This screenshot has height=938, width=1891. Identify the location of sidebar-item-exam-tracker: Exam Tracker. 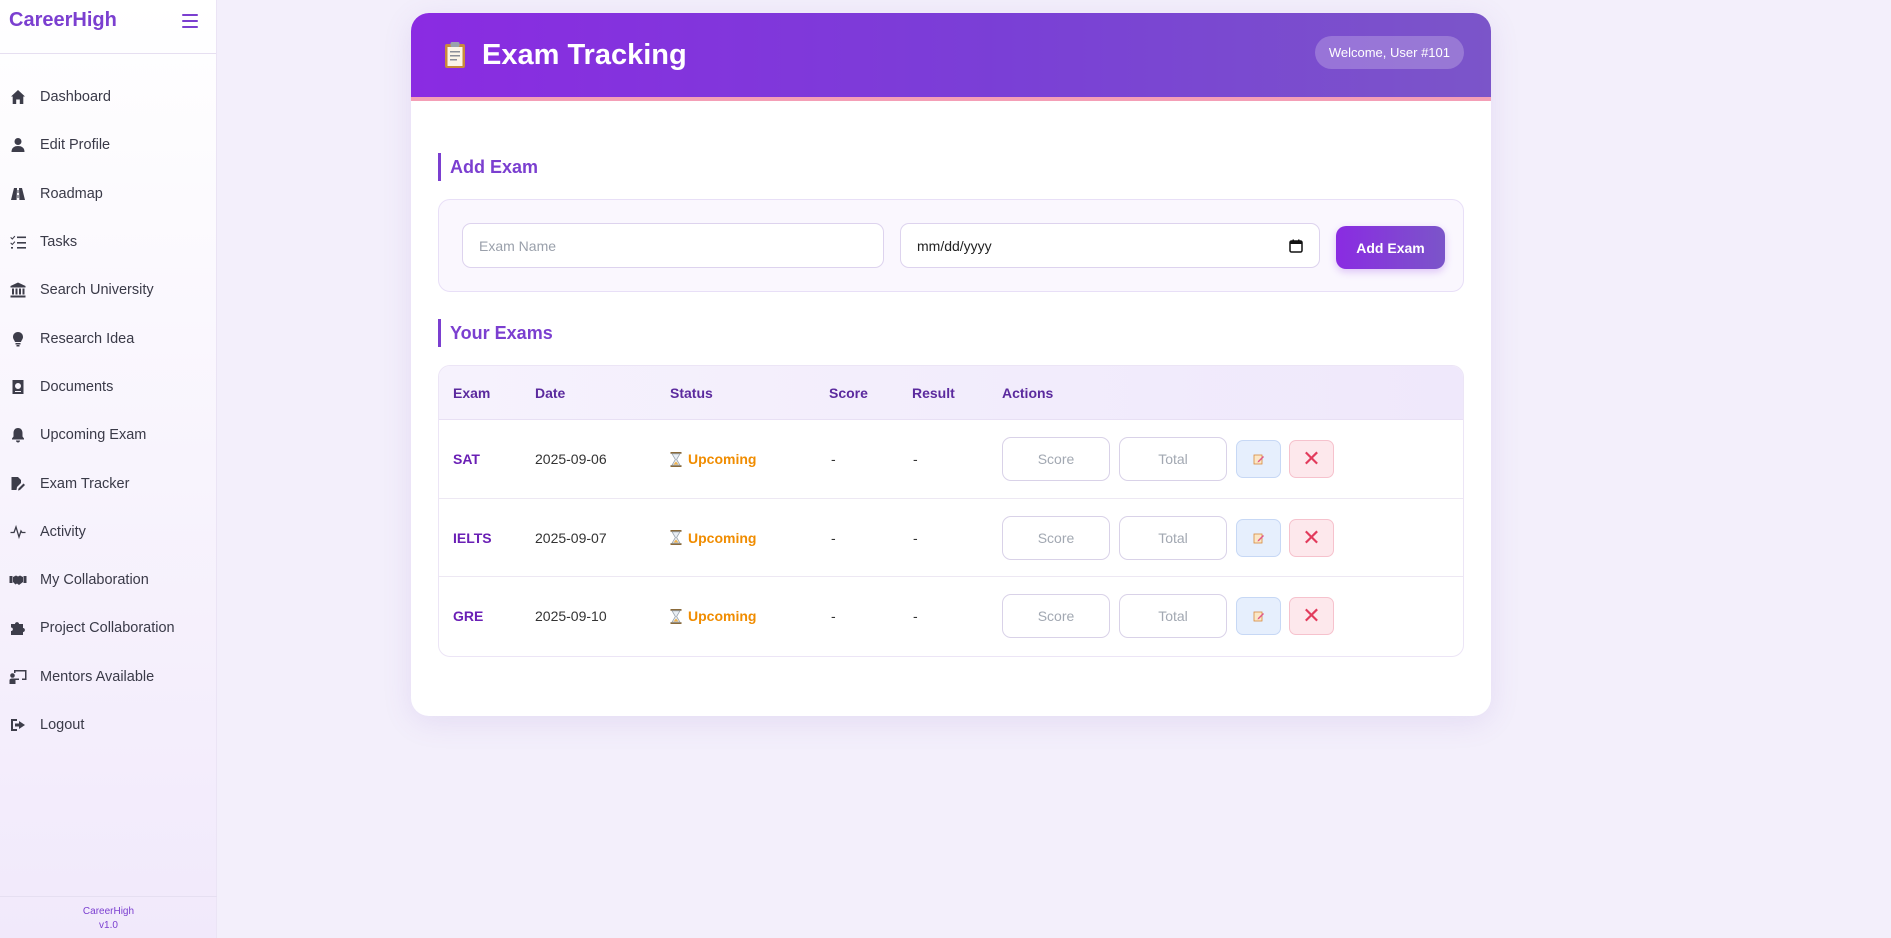
(108, 483).